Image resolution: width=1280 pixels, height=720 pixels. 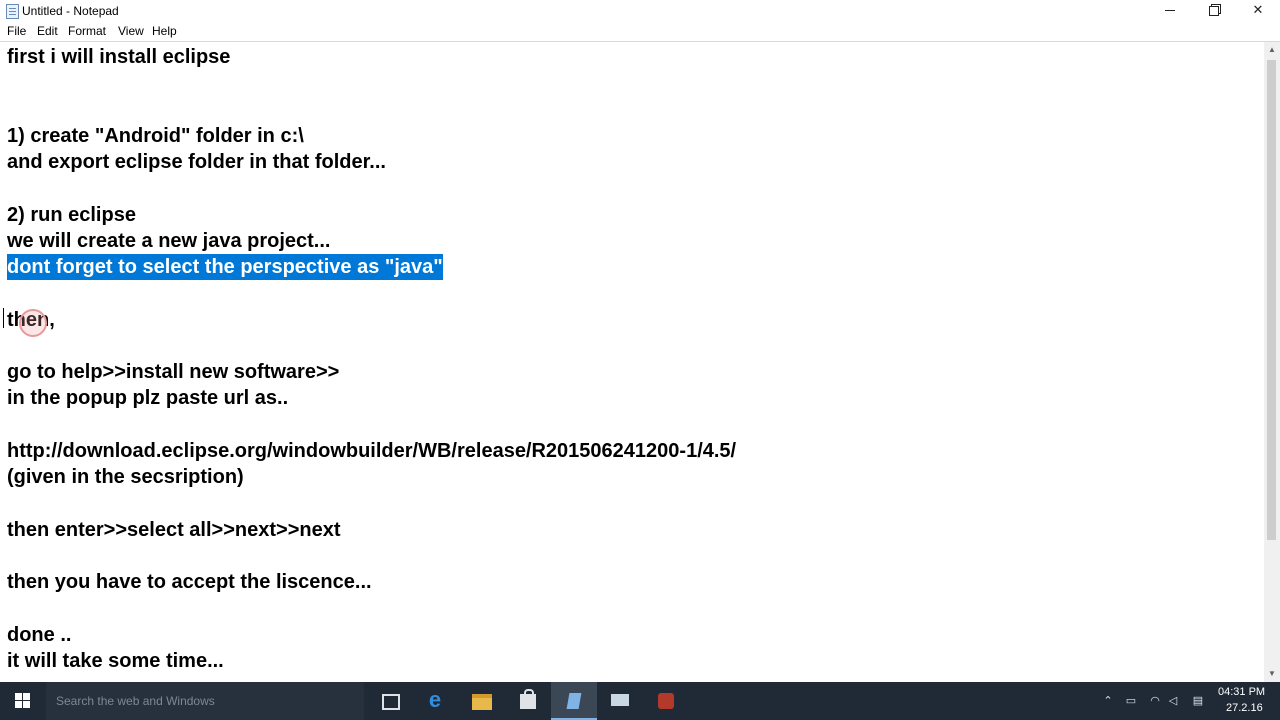 I want to click on click-highlight-icon, so click(x=33, y=323).